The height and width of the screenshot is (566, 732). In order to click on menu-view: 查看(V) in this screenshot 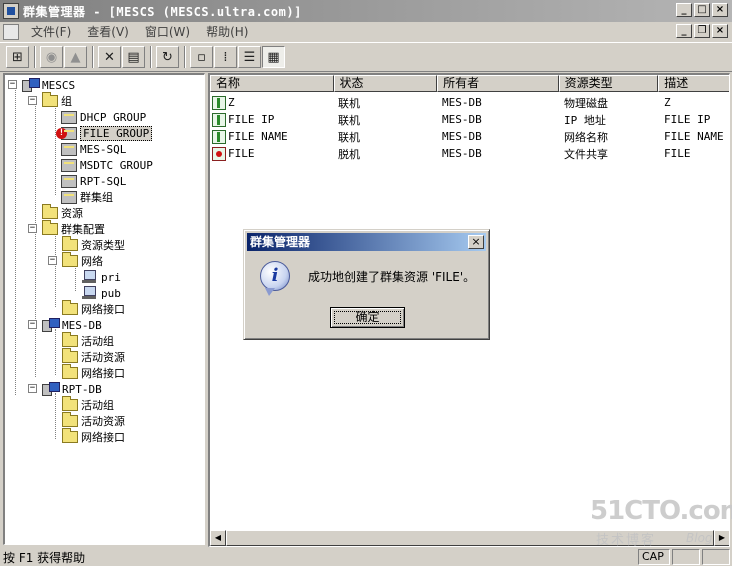, I will do `click(108, 31)`.